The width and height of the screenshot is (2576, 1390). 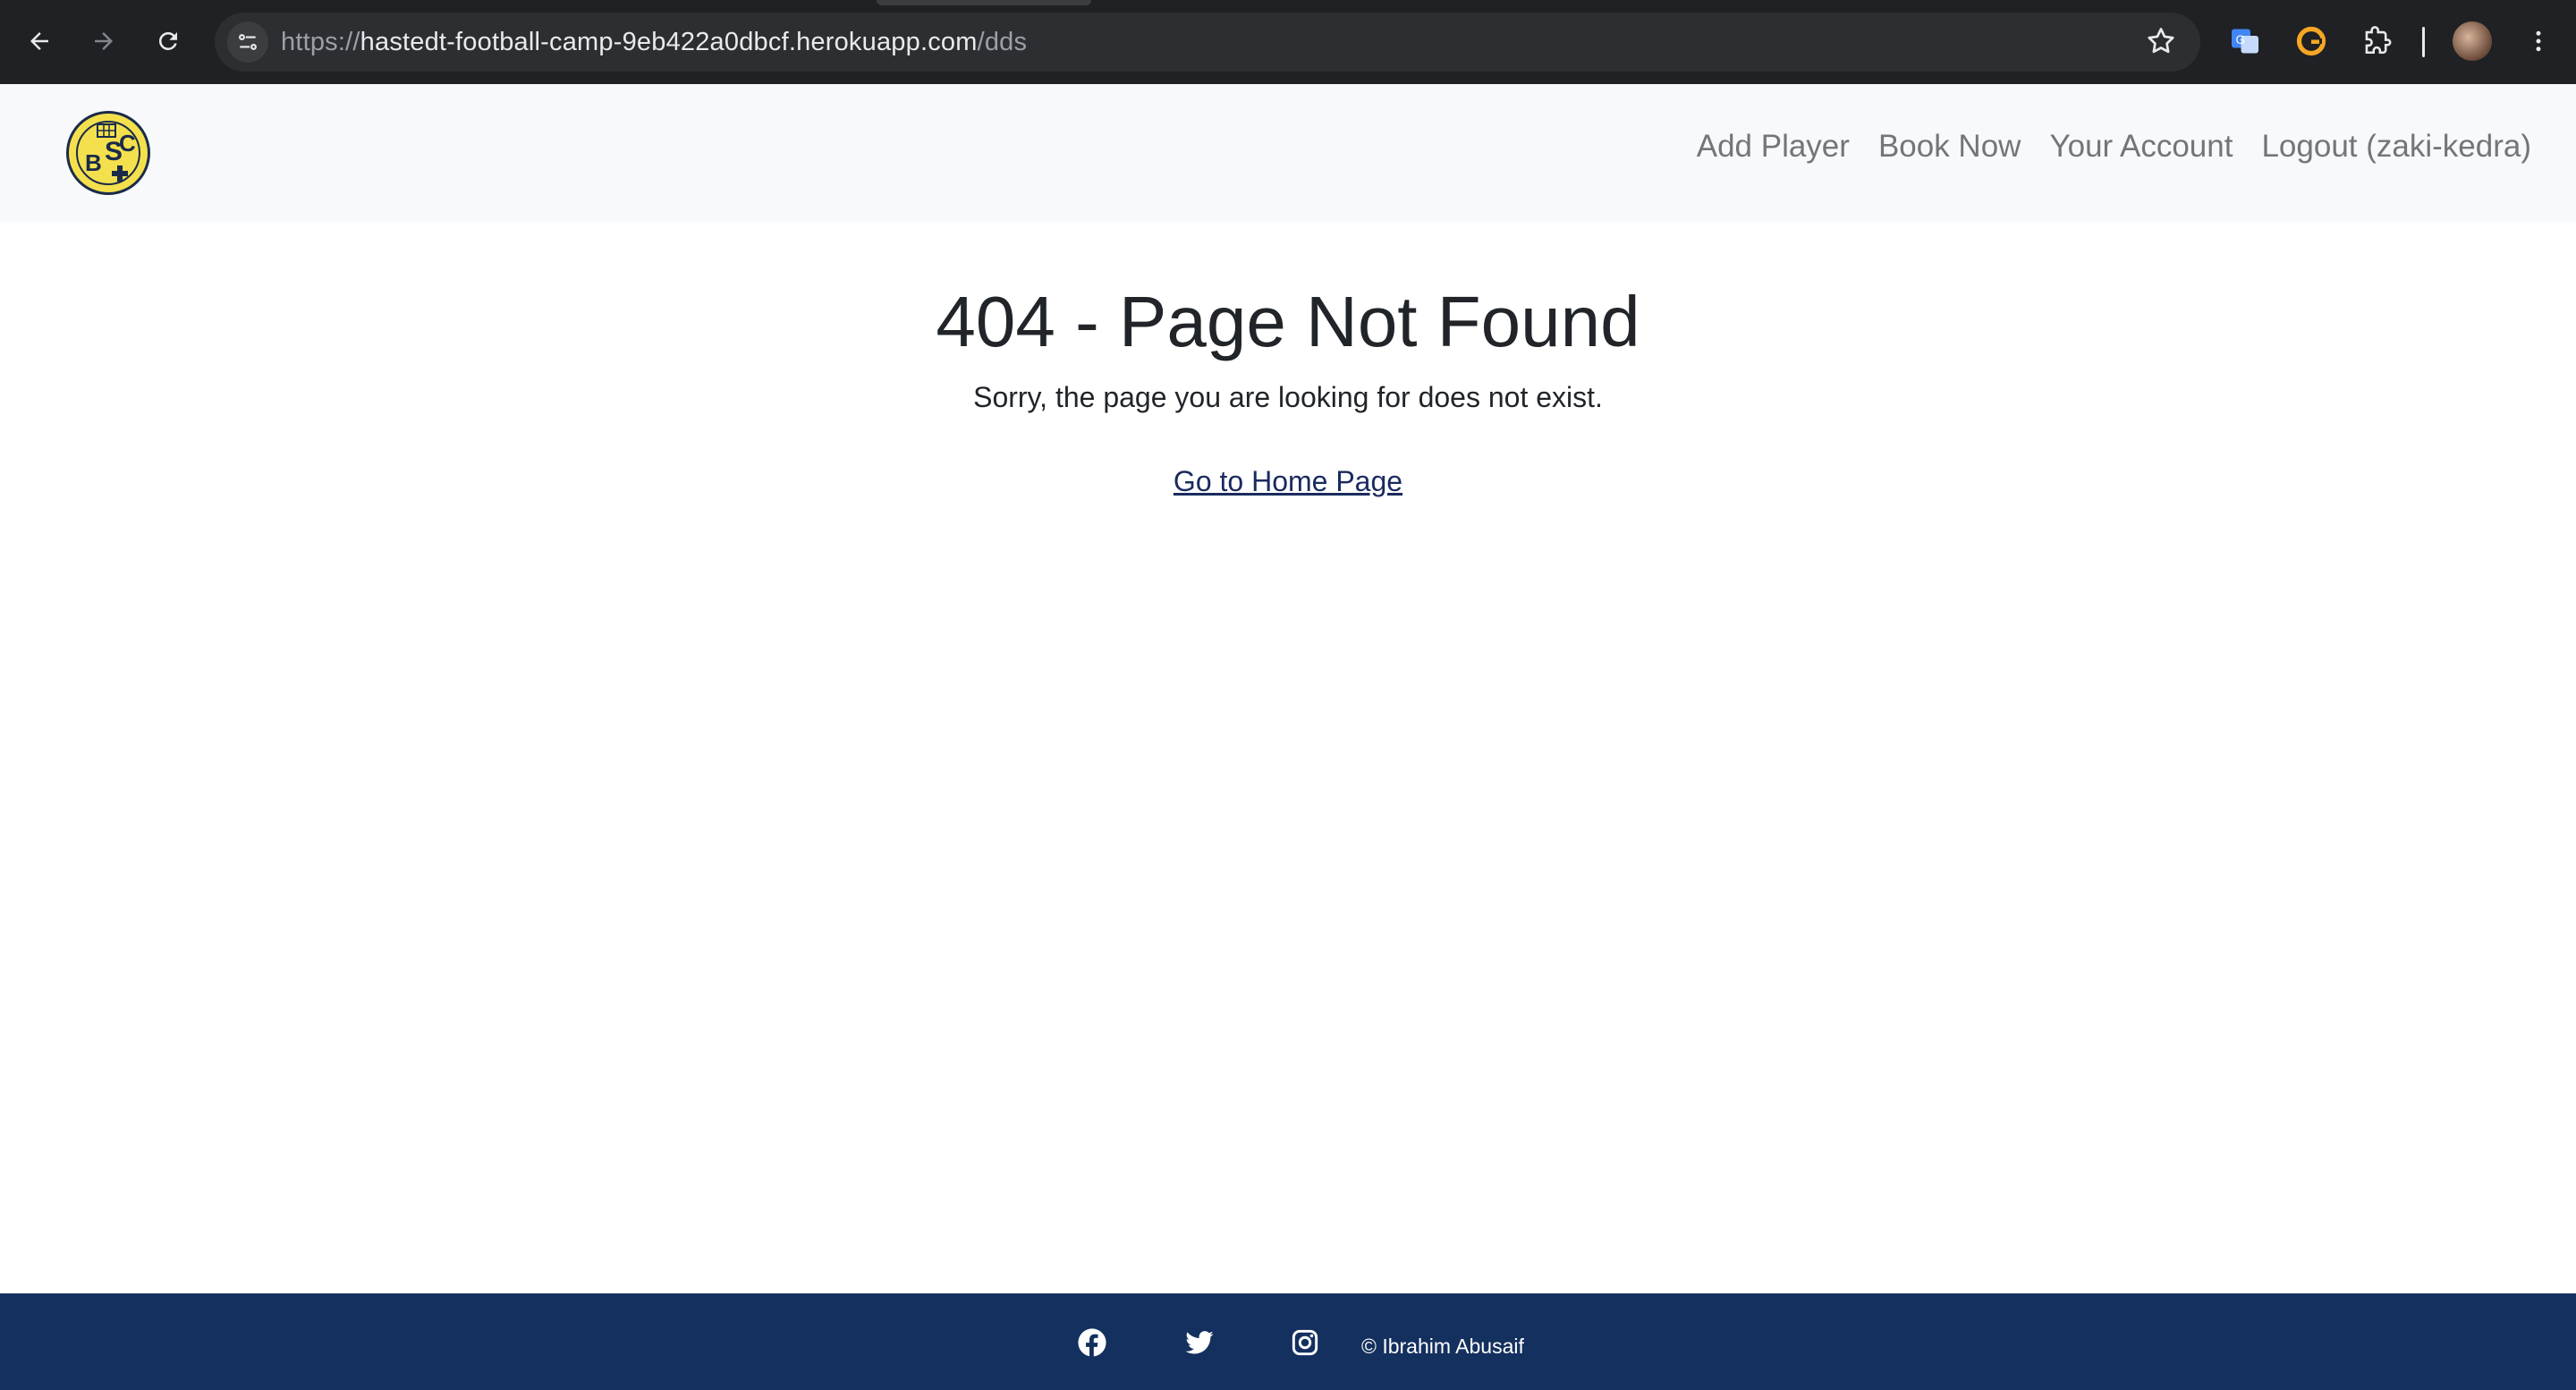 What do you see at coordinates (106, 130) in the screenshot?
I see `logo-emblem-icon` at bounding box center [106, 130].